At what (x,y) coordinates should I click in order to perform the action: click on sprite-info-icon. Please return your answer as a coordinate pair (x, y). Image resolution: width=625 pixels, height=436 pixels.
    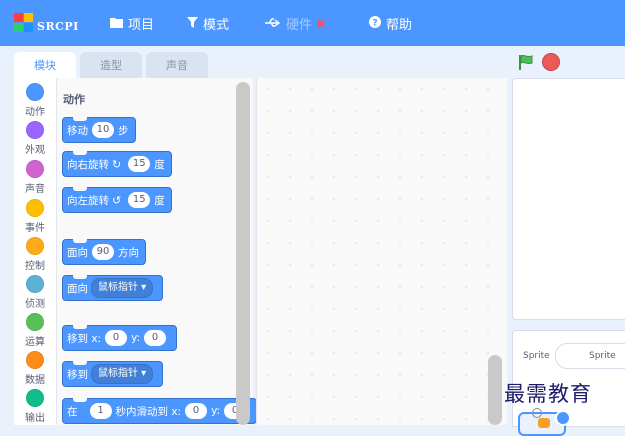
    Looking at the image, I should click on (537, 413).